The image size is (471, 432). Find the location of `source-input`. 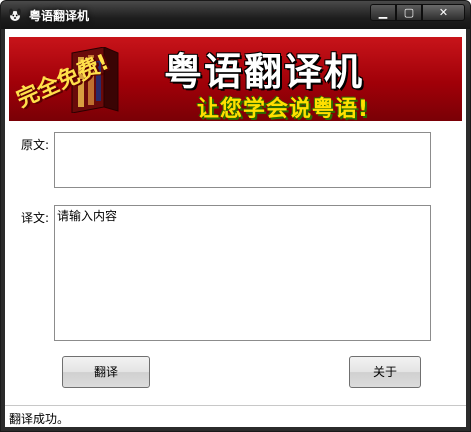

source-input is located at coordinates (242, 160).